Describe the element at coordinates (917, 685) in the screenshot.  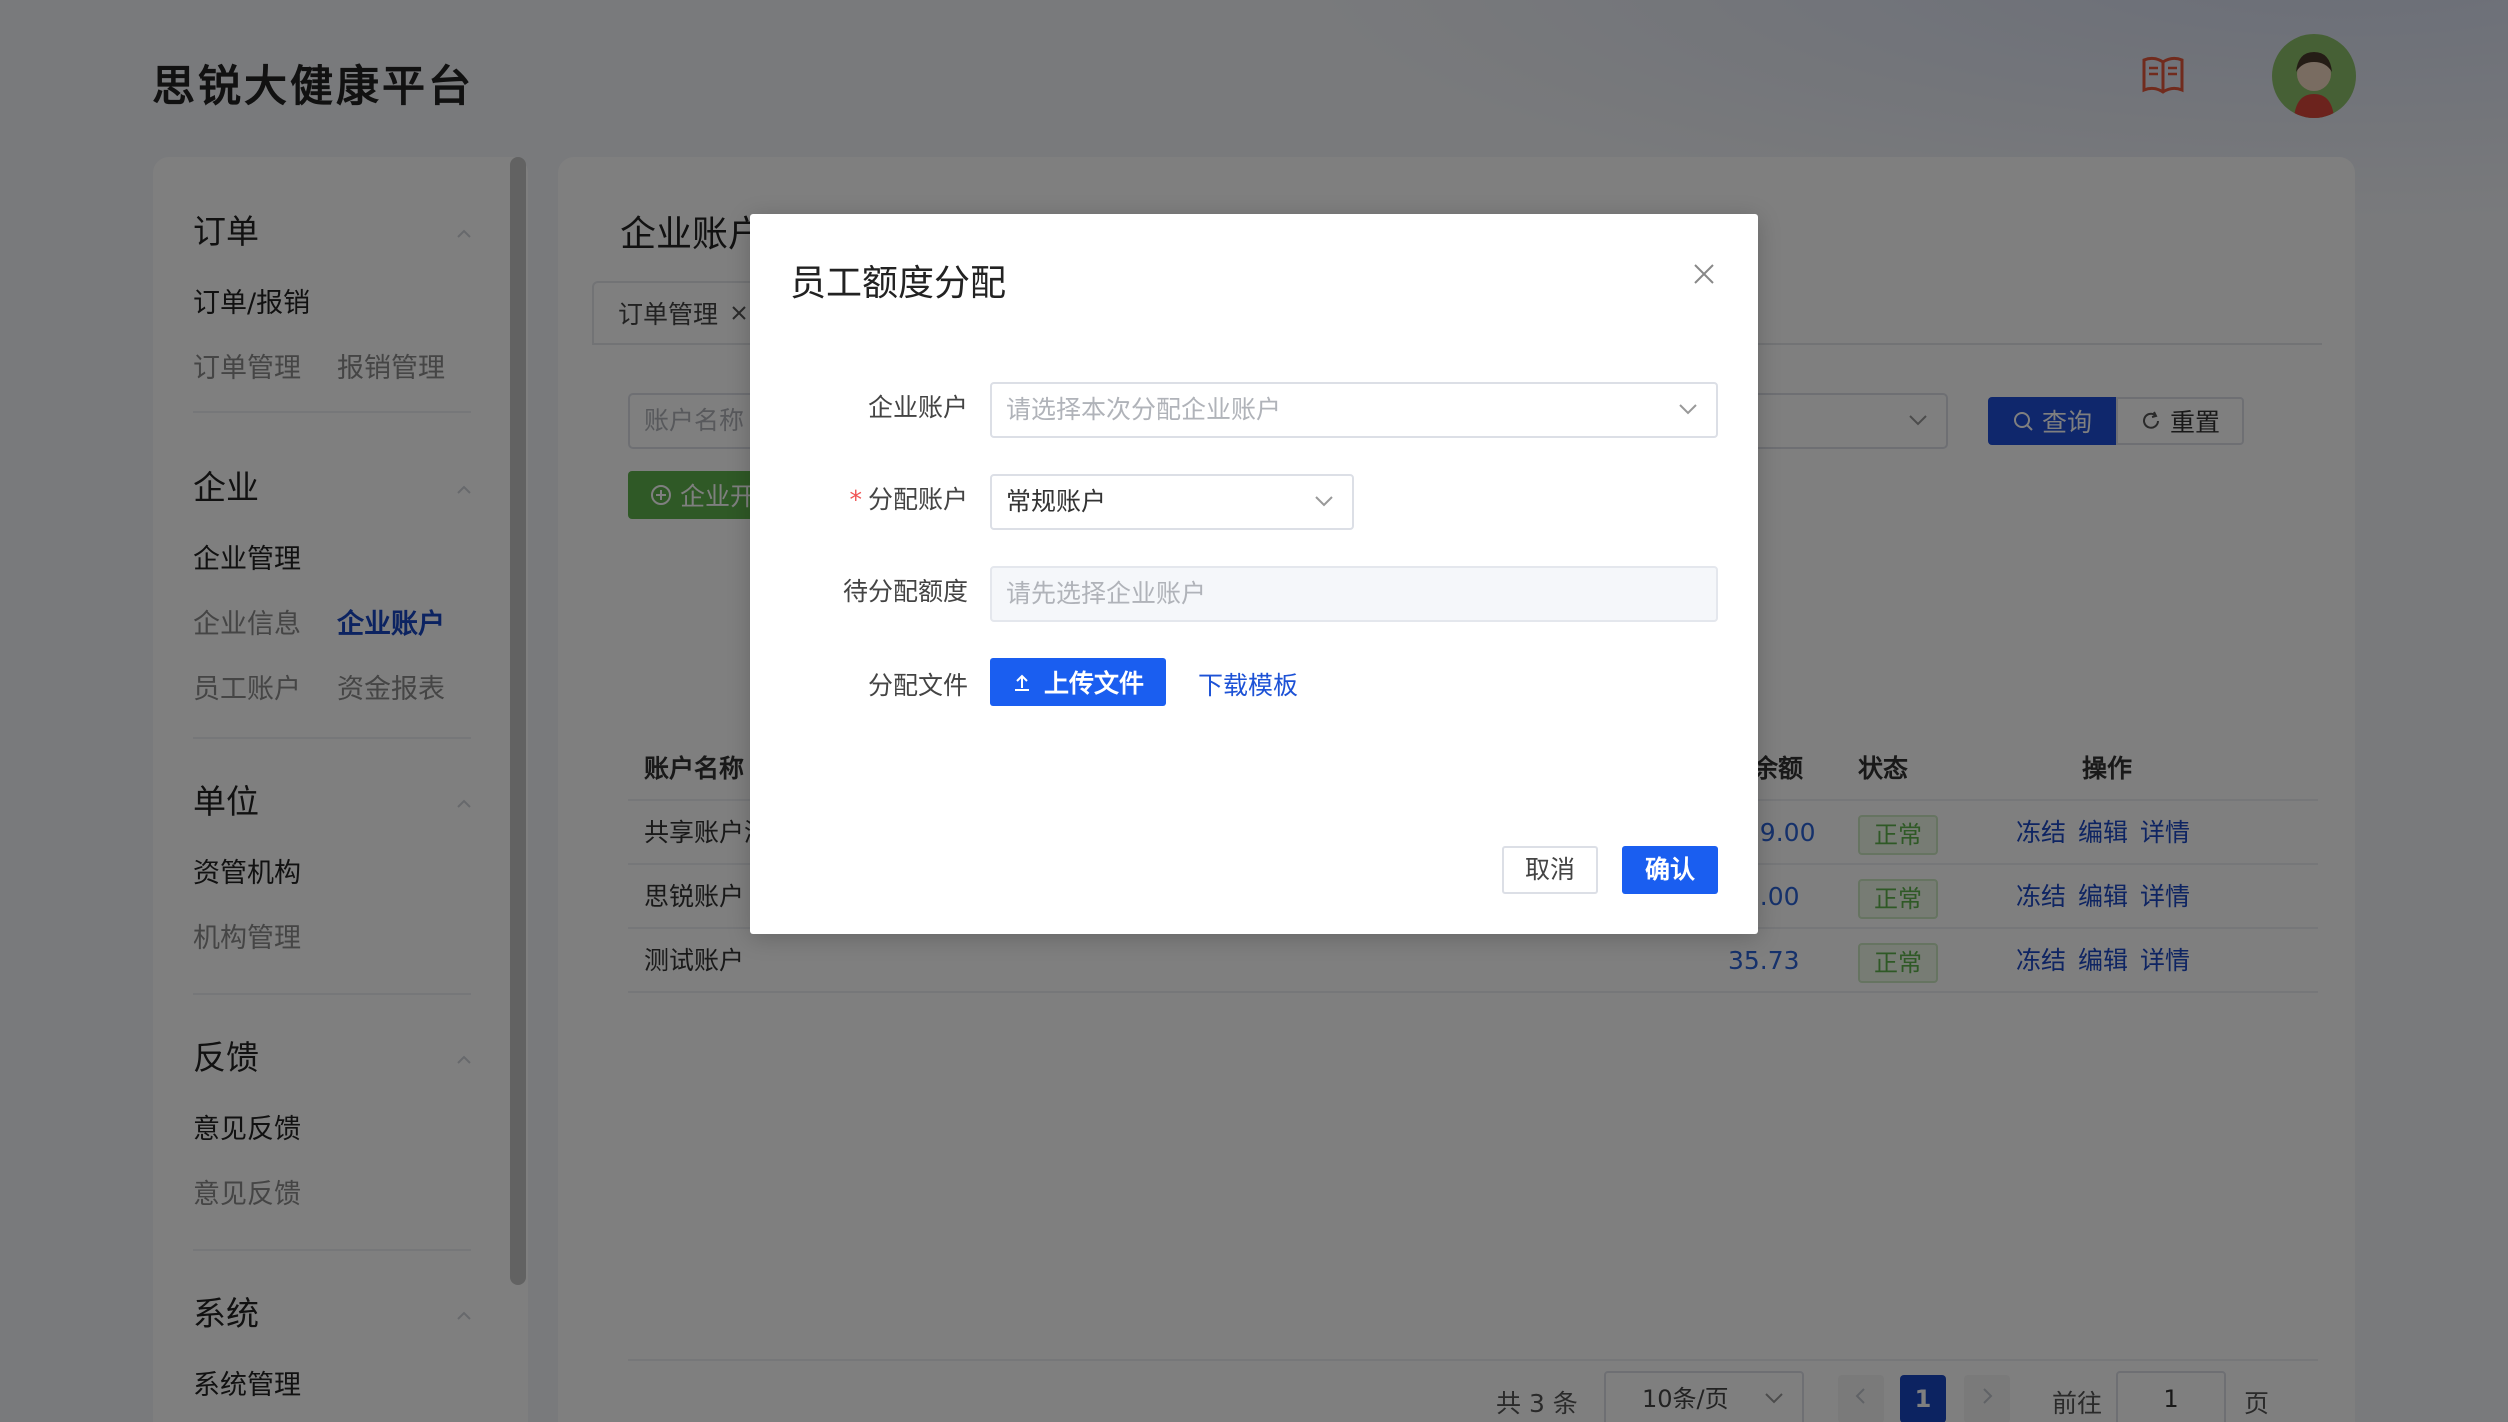
I see `assign-file-label: 分配文件` at that location.